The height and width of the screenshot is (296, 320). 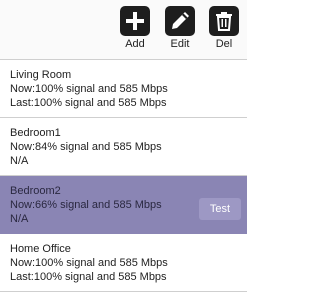 What do you see at coordinates (40, 249) in the screenshot?
I see `location-name: Home Office` at bounding box center [40, 249].